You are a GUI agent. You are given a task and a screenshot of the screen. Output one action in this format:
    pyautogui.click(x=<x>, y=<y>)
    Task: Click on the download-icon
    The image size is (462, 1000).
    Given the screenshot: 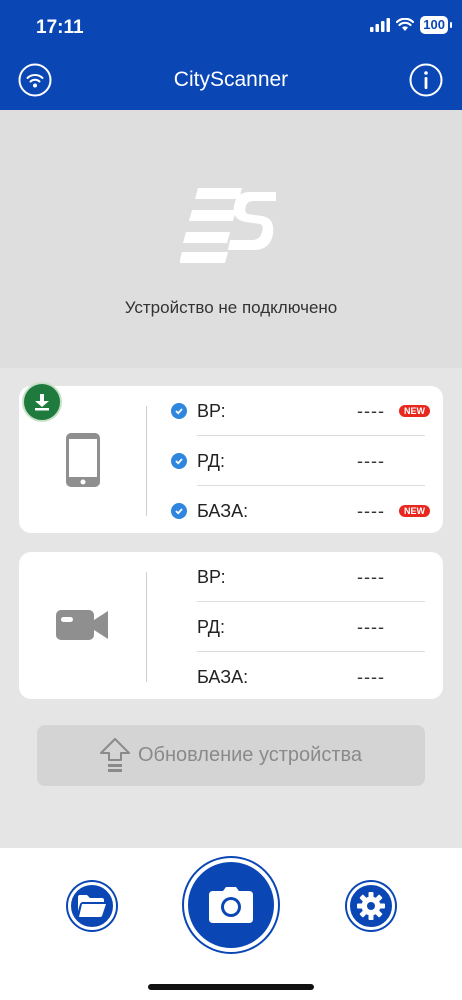 What is the action you would take?
    pyautogui.click(x=42, y=402)
    